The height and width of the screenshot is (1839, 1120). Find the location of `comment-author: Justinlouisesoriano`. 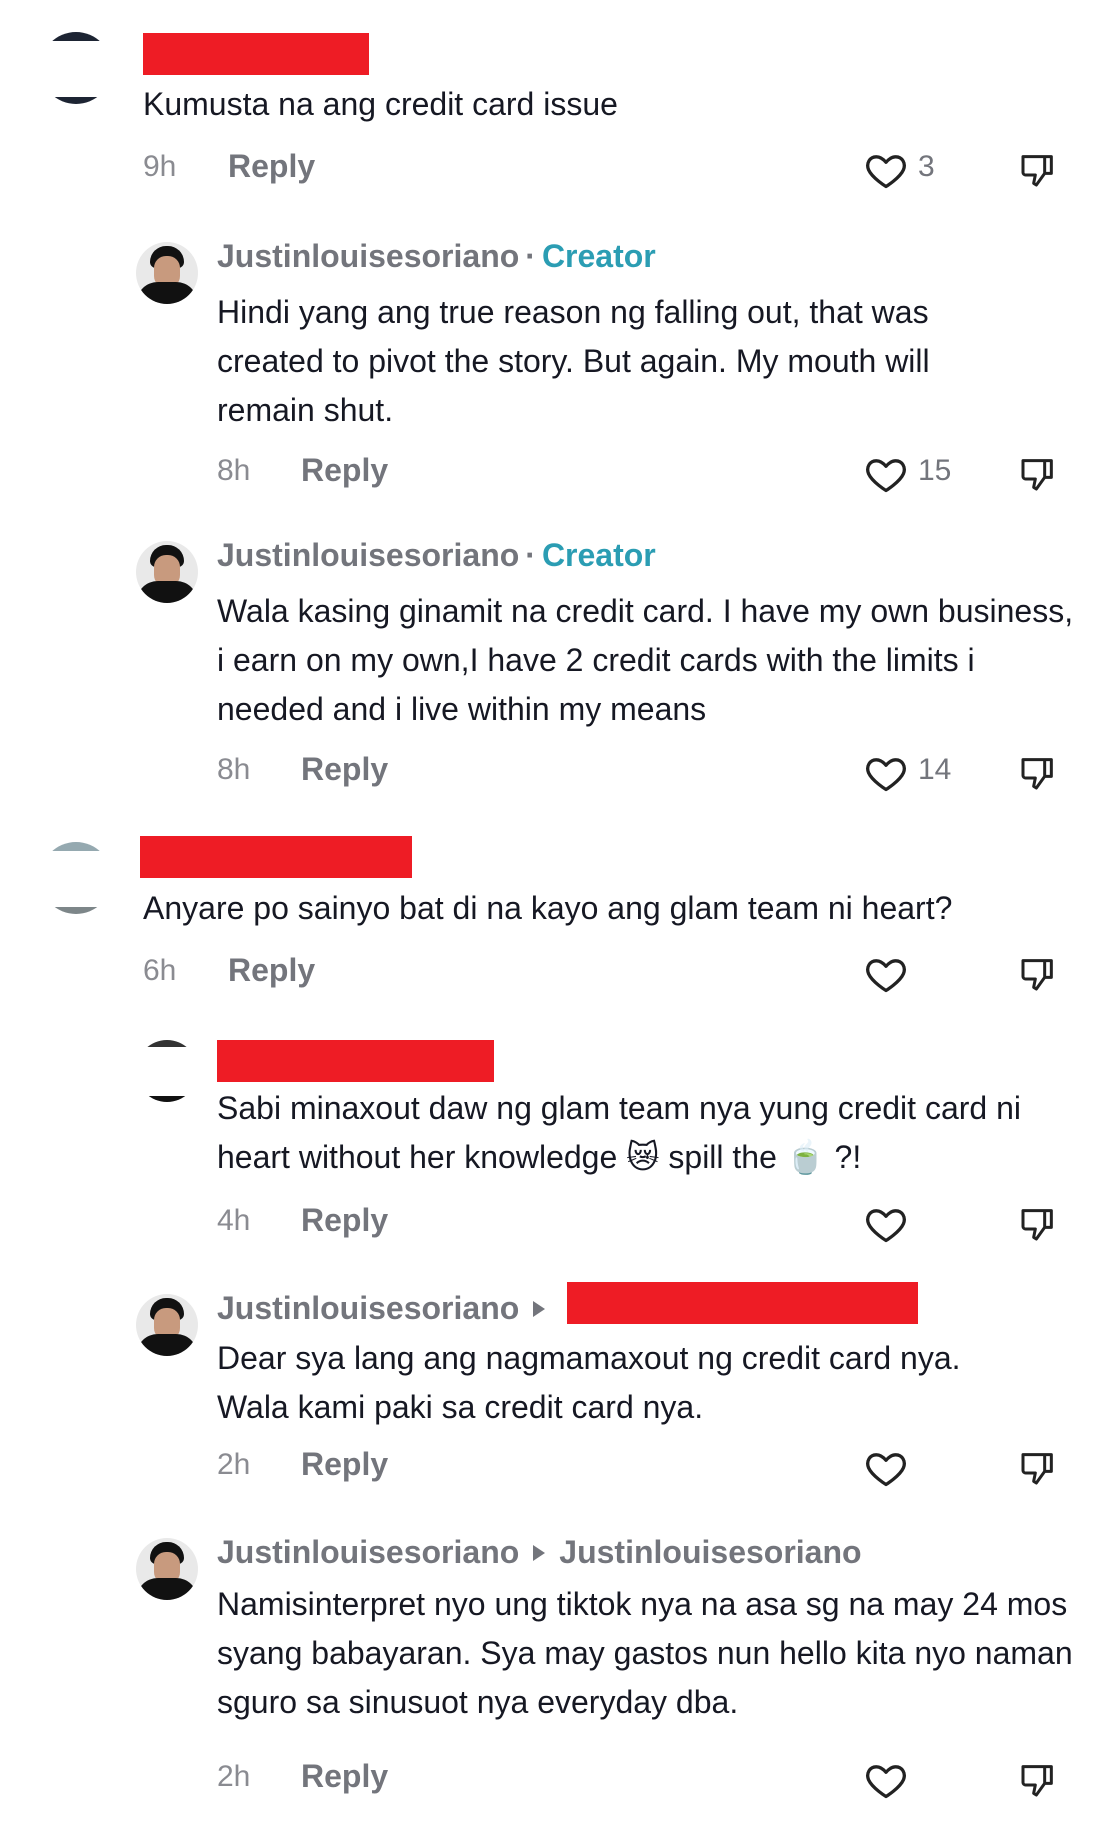

comment-author: Justinlouisesoriano is located at coordinates (388, 1308).